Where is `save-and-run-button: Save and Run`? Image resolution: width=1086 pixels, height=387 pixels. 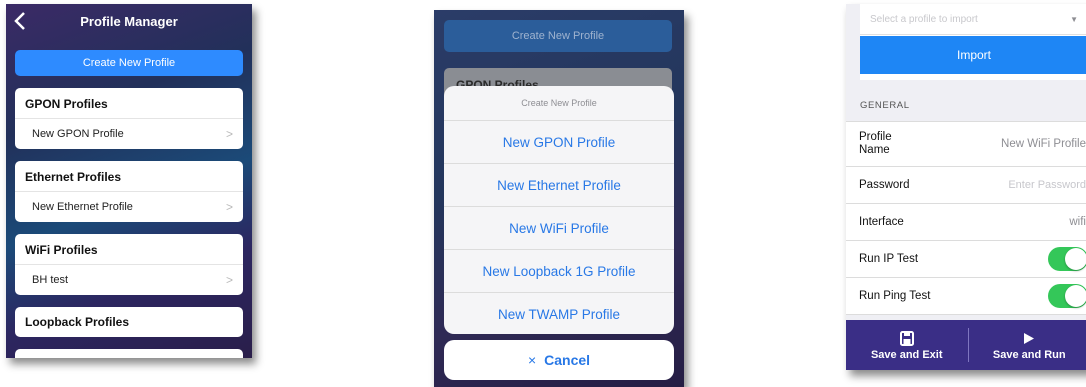
save-and-run-button: Save and Run is located at coordinates (1027, 345).